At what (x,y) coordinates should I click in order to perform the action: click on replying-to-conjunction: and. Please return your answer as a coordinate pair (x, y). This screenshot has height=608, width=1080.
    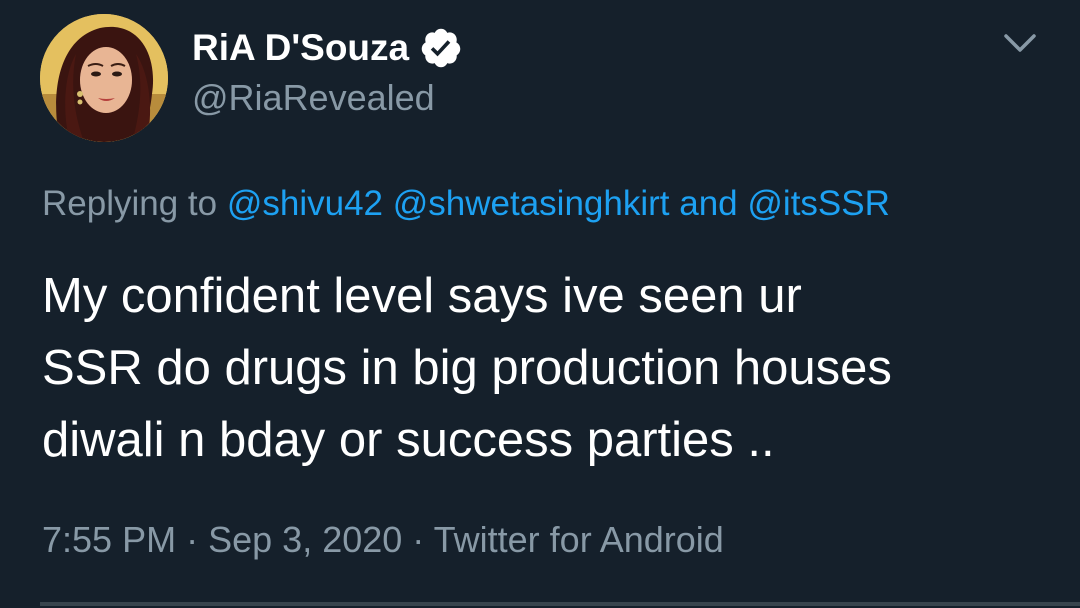
    Looking at the image, I should click on (708, 203).